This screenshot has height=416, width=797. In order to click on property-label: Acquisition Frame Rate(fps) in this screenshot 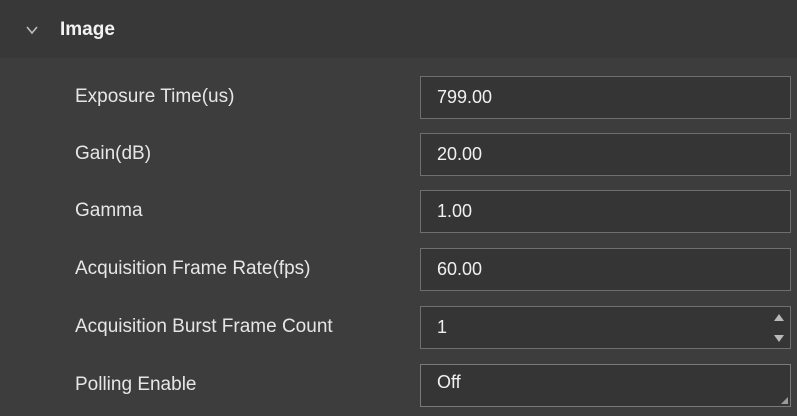, I will do `click(192, 269)`.